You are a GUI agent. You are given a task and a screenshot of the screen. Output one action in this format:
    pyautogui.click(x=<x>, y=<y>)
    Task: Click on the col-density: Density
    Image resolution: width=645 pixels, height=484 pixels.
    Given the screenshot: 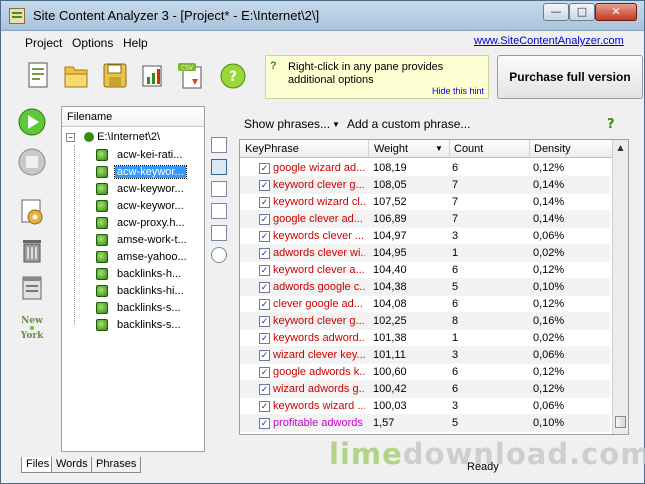 What is the action you would take?
    pyautogui.click(x=552, y=149)
    